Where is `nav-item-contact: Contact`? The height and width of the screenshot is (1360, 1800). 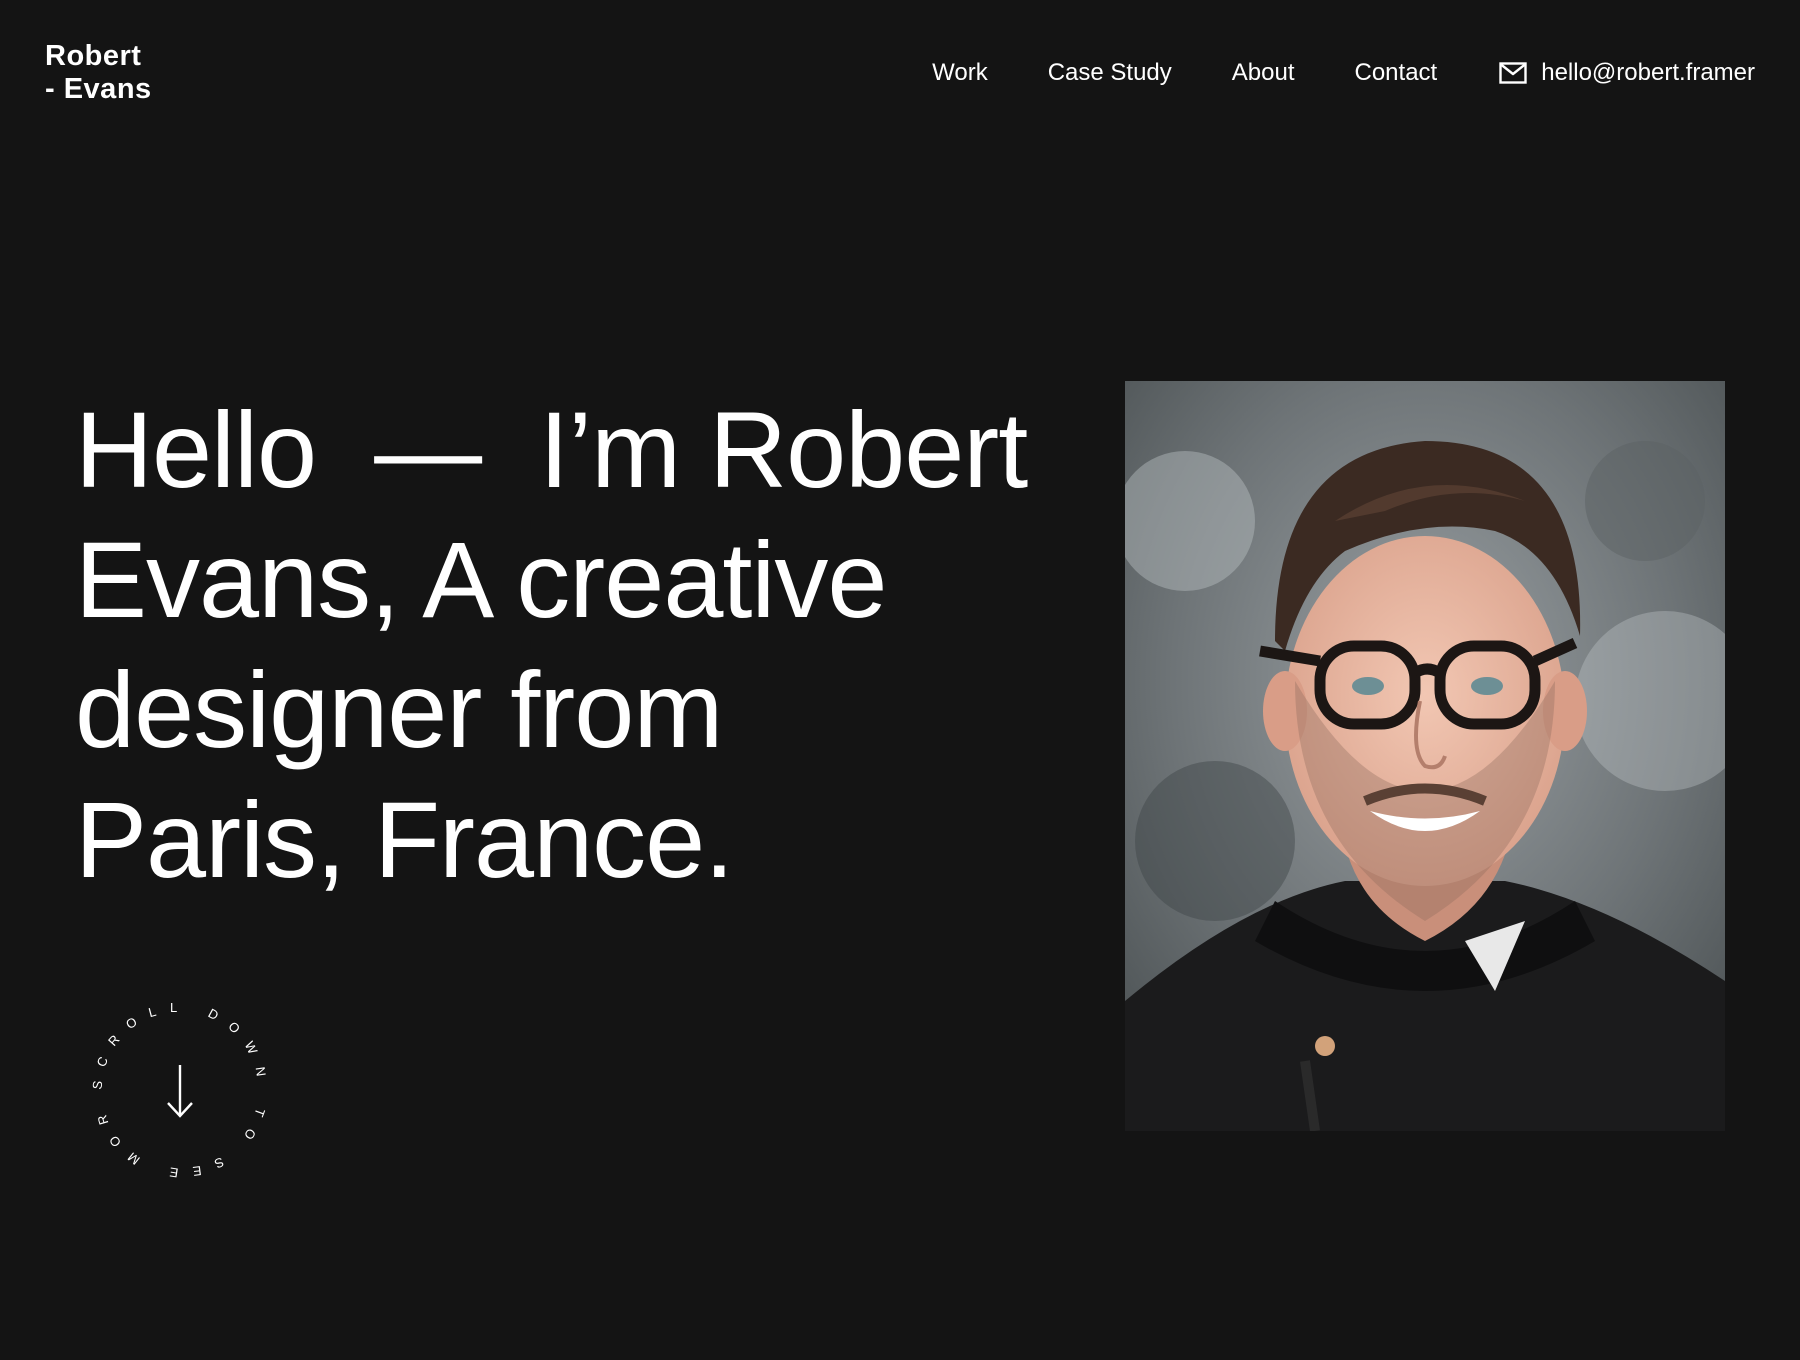
nav-item-contact: Contact is located at coordinates (1396, 73).